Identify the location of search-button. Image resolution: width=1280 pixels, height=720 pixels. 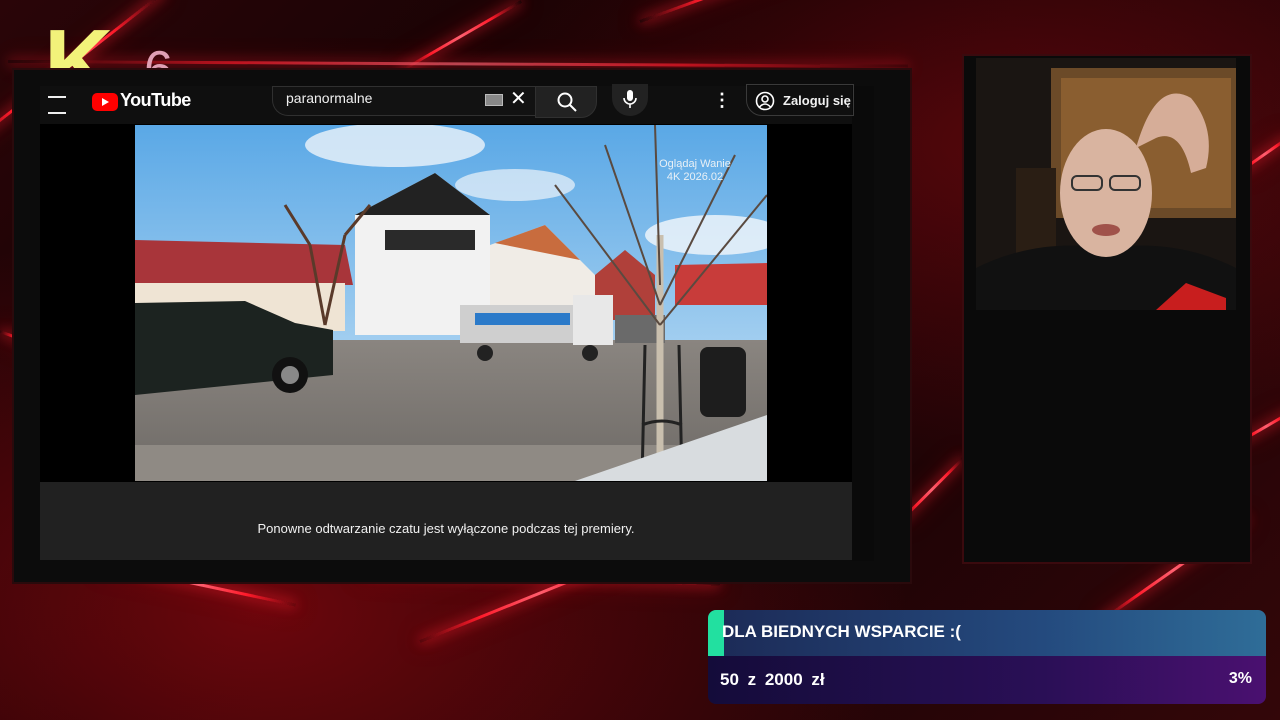
(566, 102).